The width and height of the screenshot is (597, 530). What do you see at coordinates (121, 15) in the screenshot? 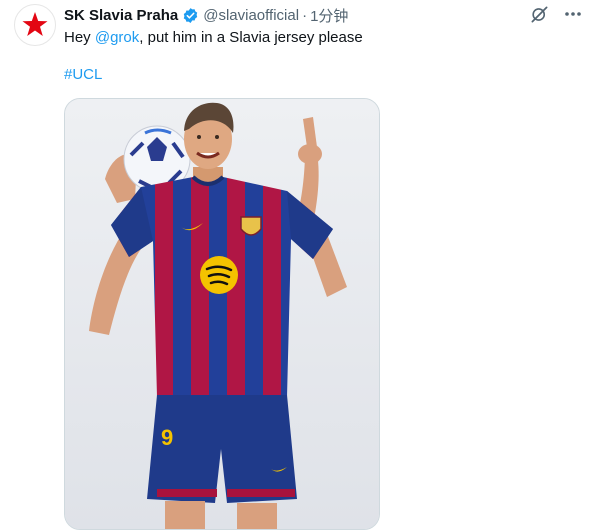
I see `account-name: SK Slavia Praha` at bounding box center [121, 15].